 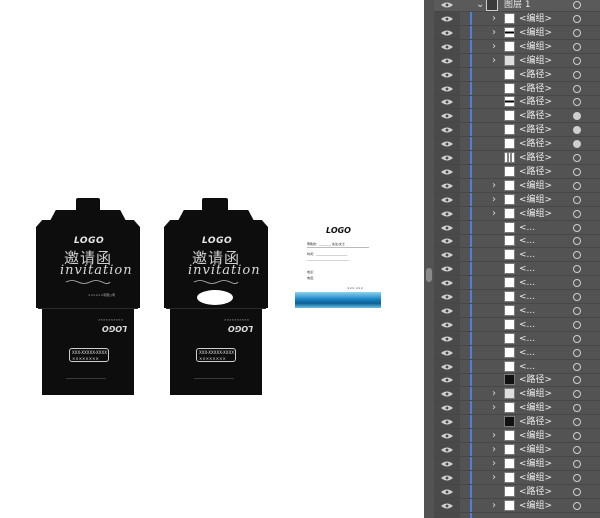 I want to click on scrollbar-thumb, so click(x=429, y=275).